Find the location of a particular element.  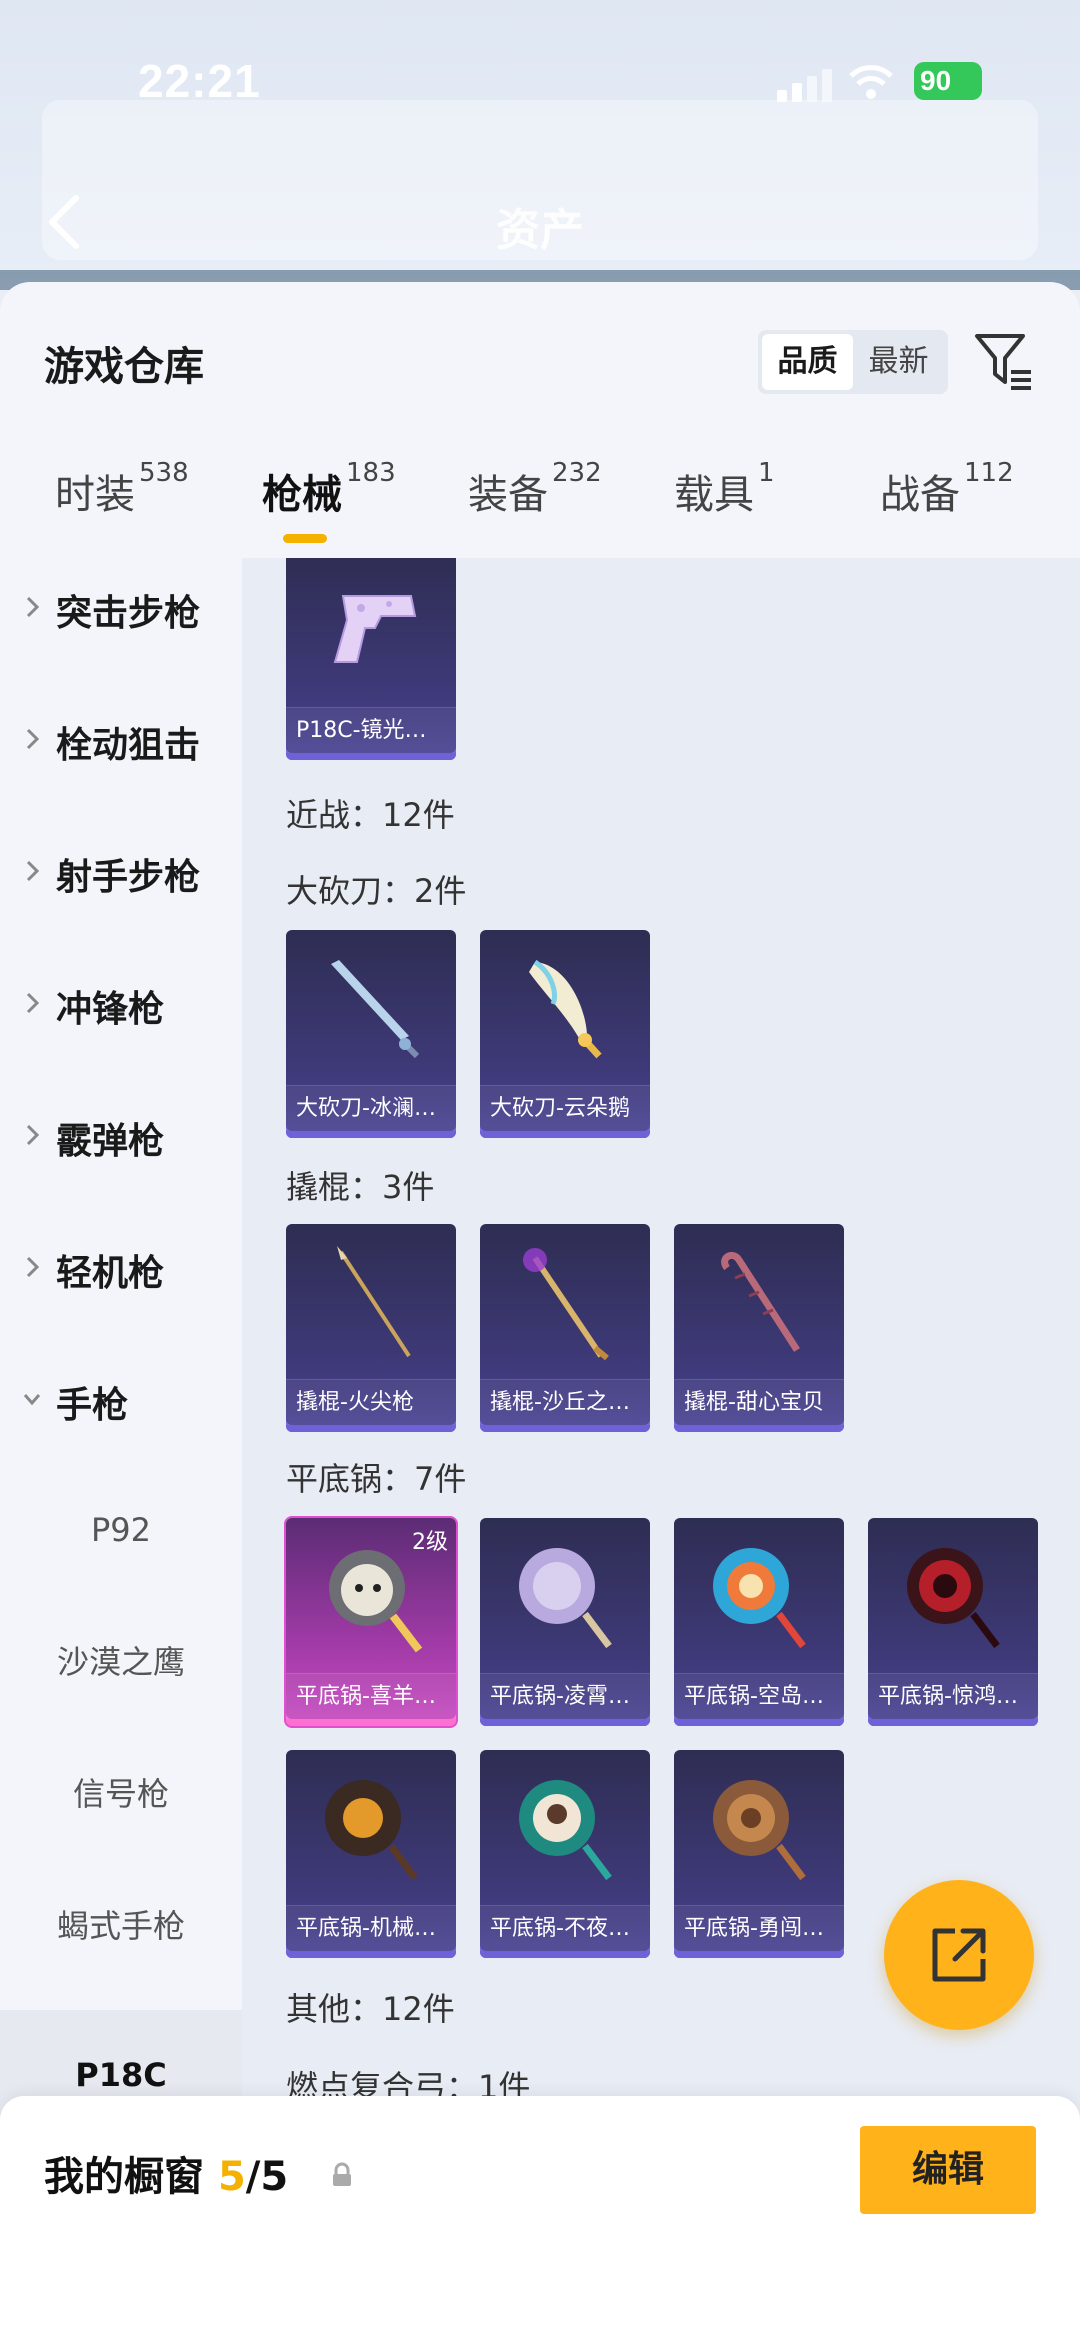

showcase-label: 我的橱窗 5/5 is located at coordinates (166, 2177).